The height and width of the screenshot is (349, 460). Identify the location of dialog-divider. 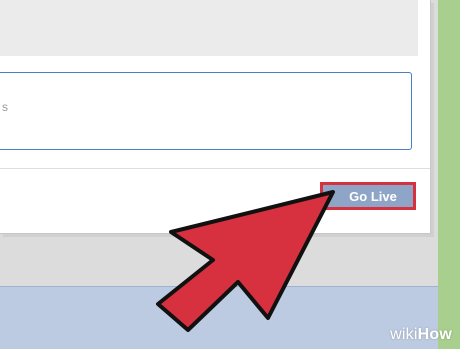
(215, 168).